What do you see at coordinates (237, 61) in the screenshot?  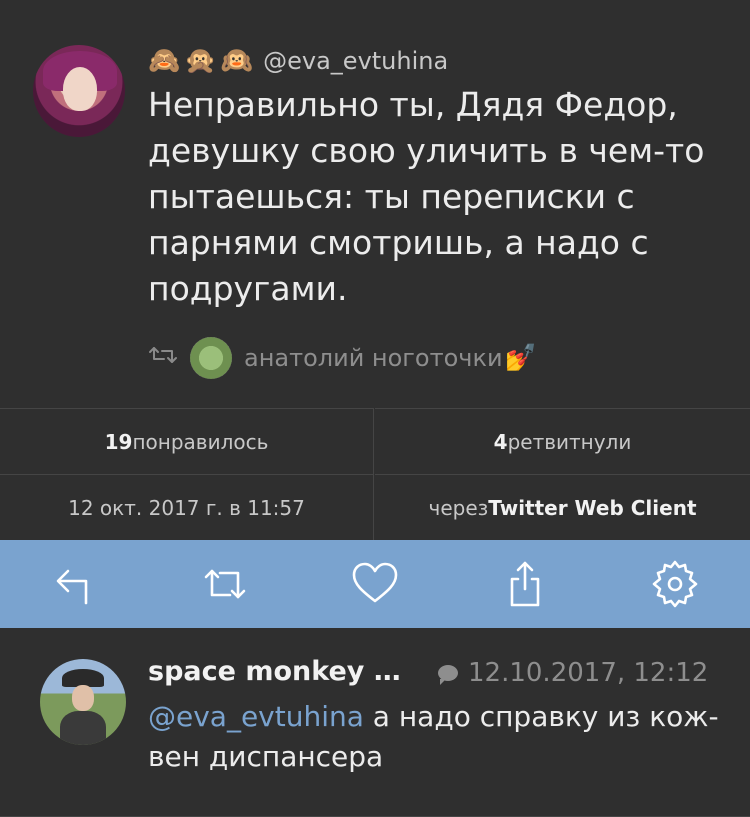 I see `hear-no-evil-monkey-emoji: 🙉` at bounding box center [237, 61].